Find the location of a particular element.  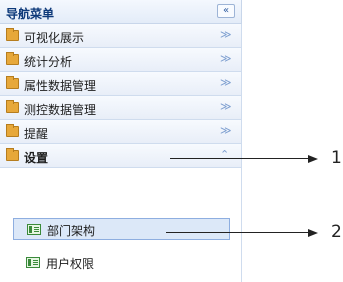

submenu-spacer is located at coordinates (121, 182).